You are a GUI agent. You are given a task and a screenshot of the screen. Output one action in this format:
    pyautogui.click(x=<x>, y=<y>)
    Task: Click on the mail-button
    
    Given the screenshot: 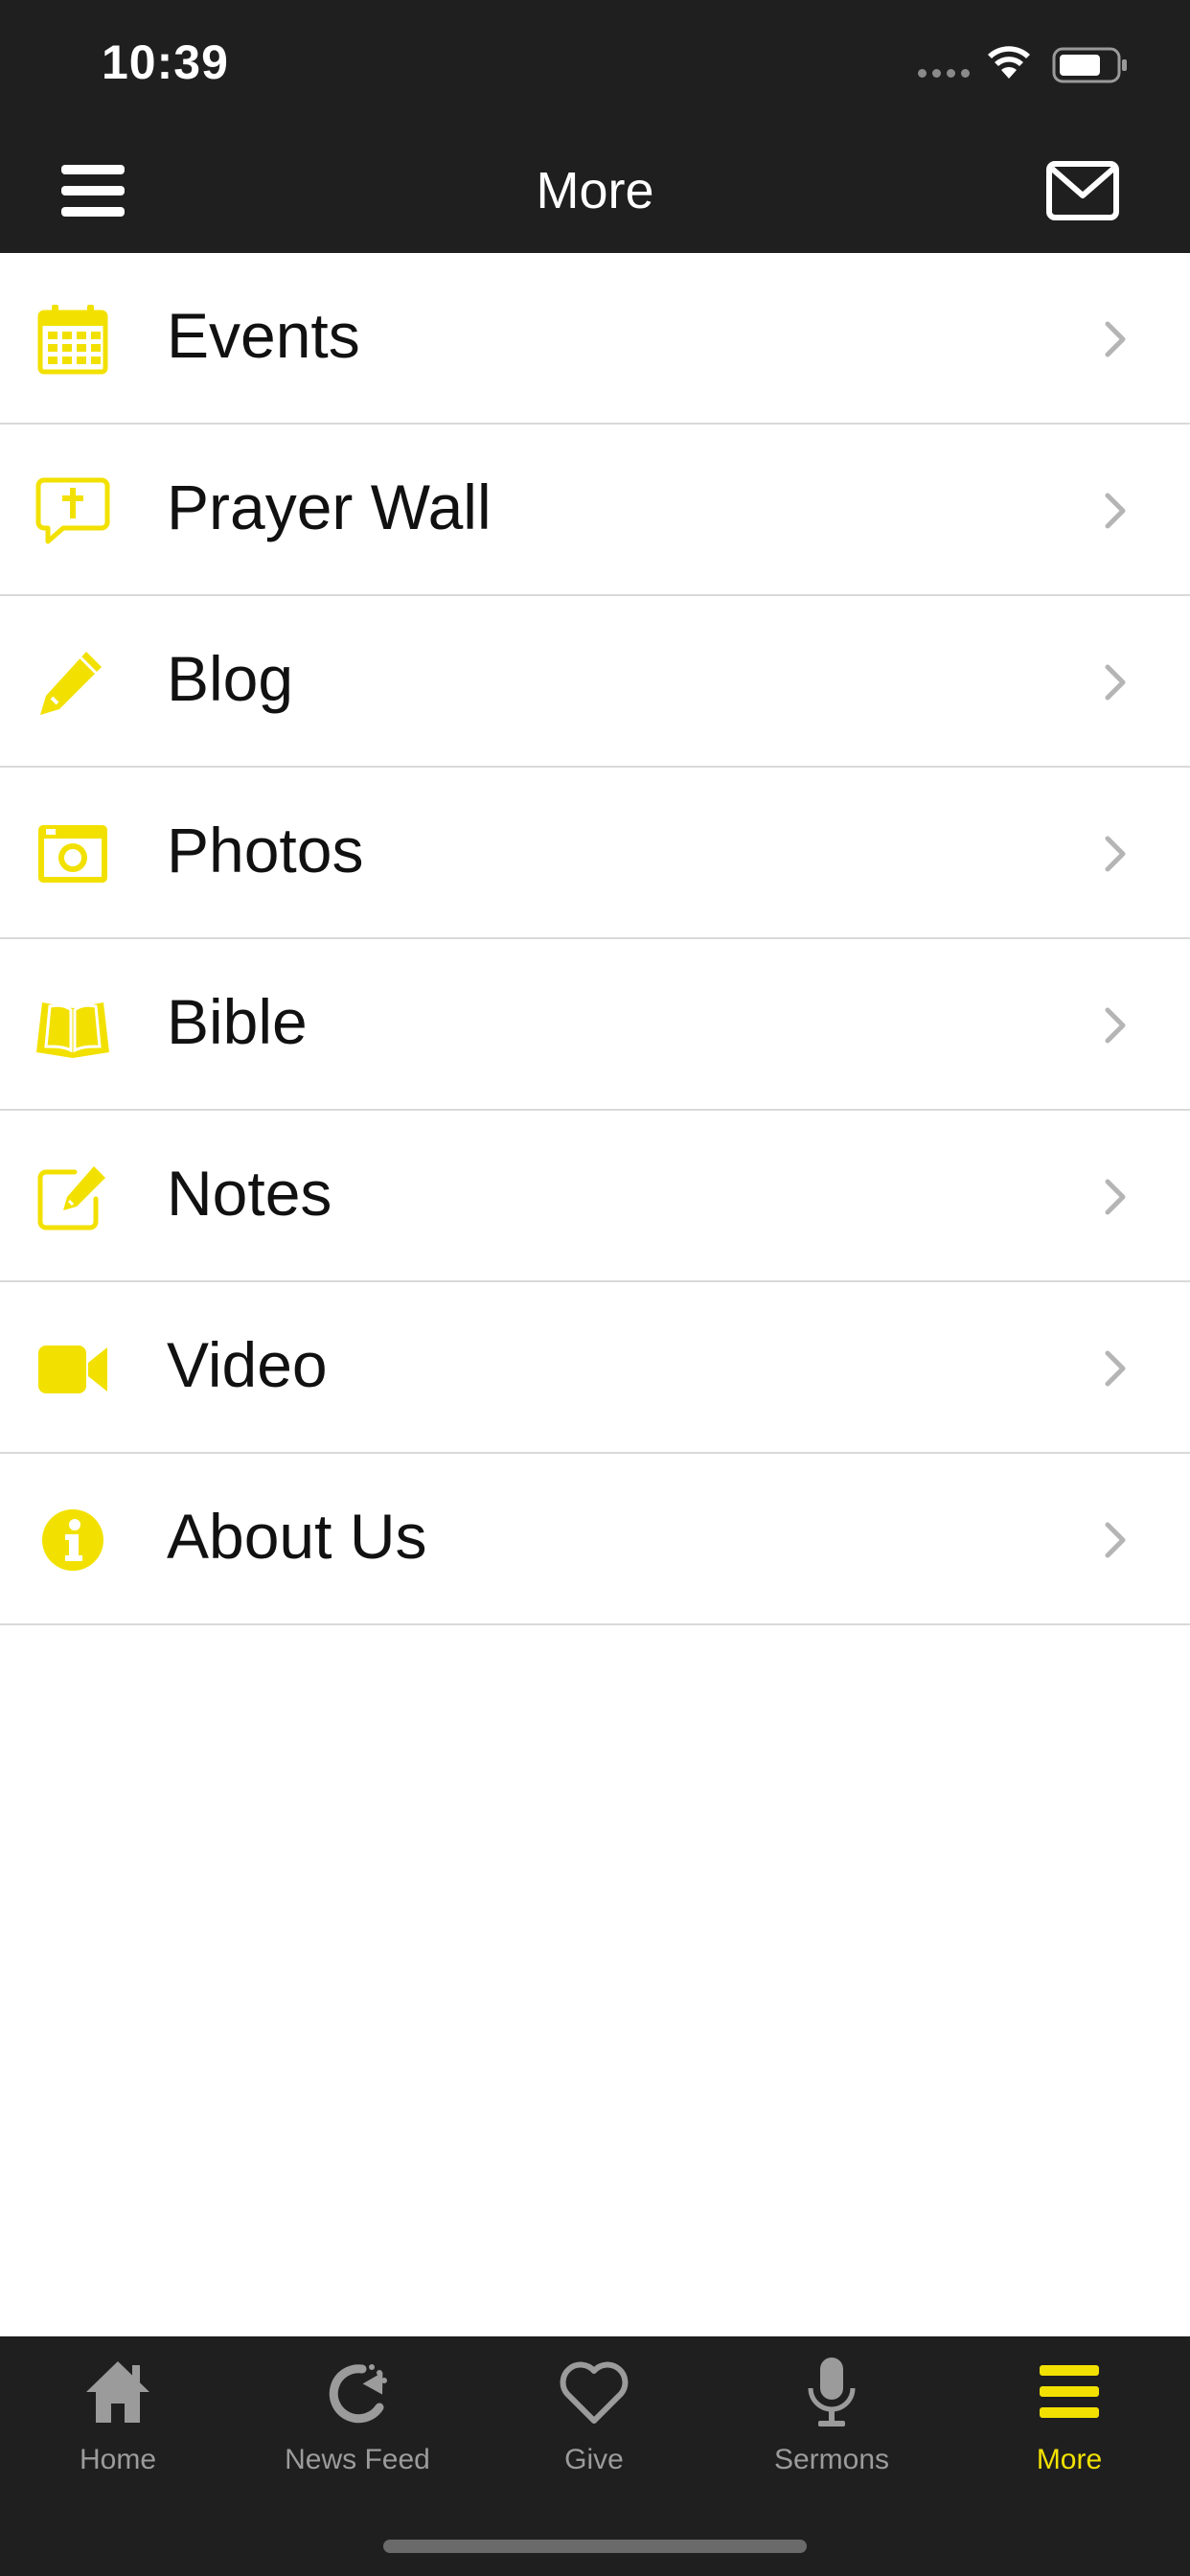 What is the action you would take?
    pyautogui.click(x=1082, y=190)
    